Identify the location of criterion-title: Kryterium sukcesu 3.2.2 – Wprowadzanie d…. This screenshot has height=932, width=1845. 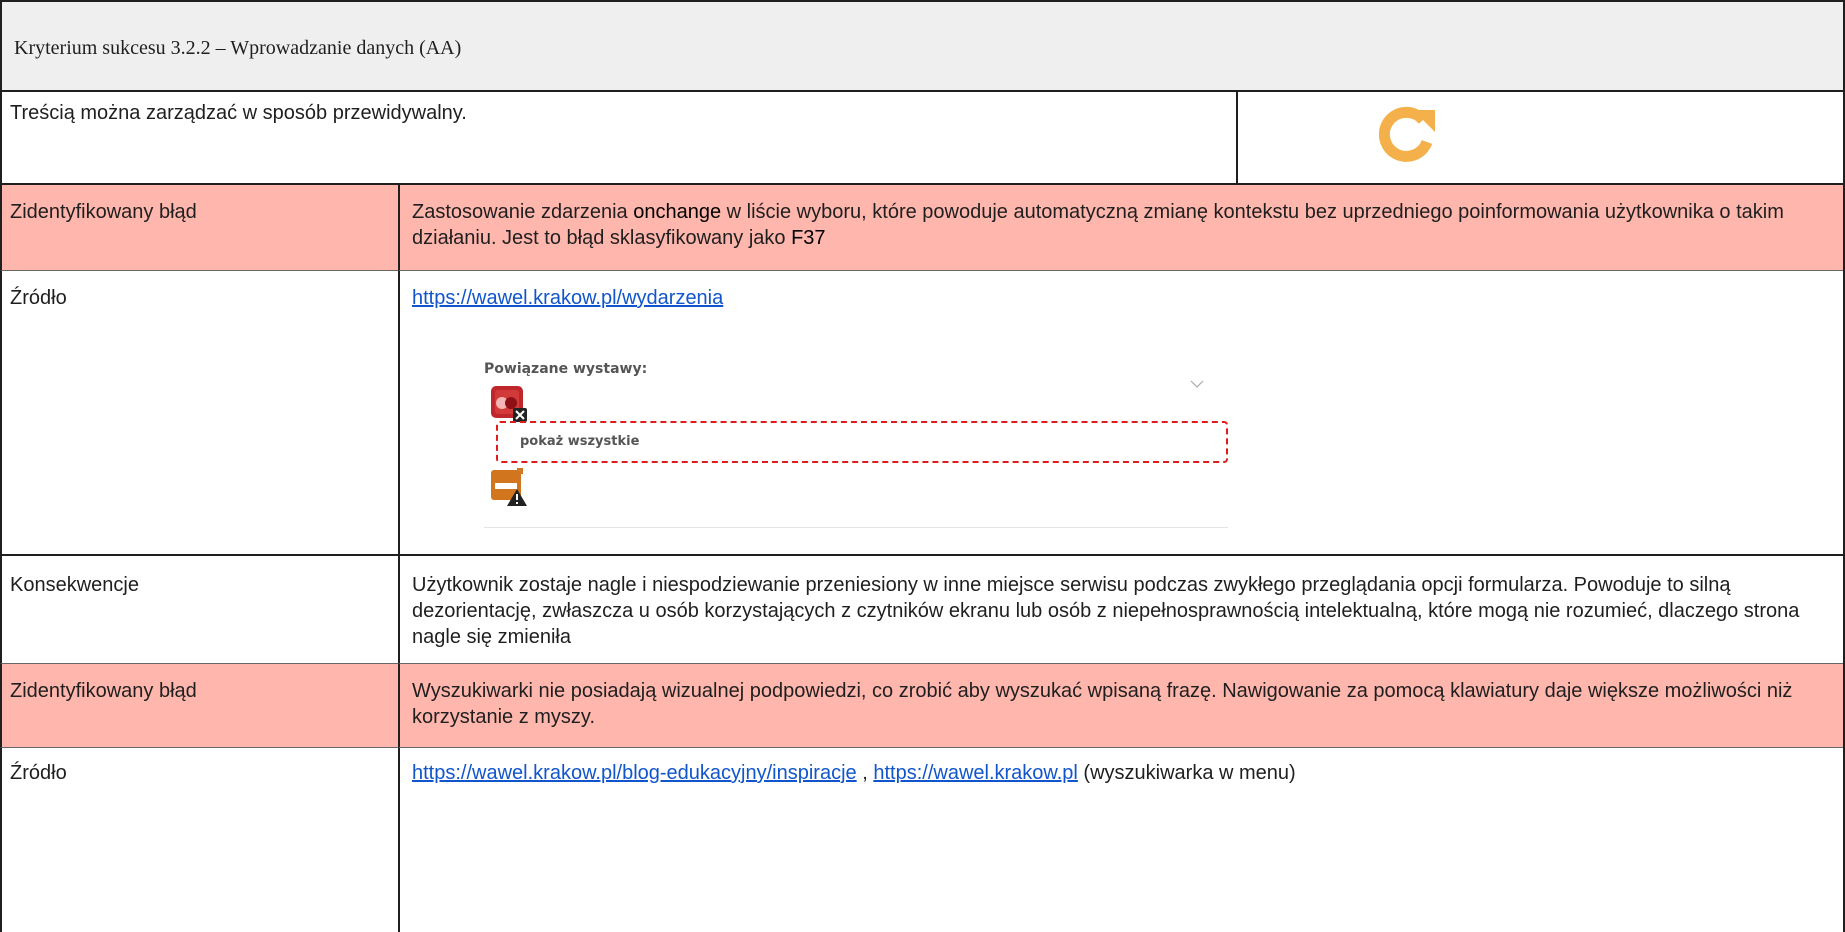
(238, 48).